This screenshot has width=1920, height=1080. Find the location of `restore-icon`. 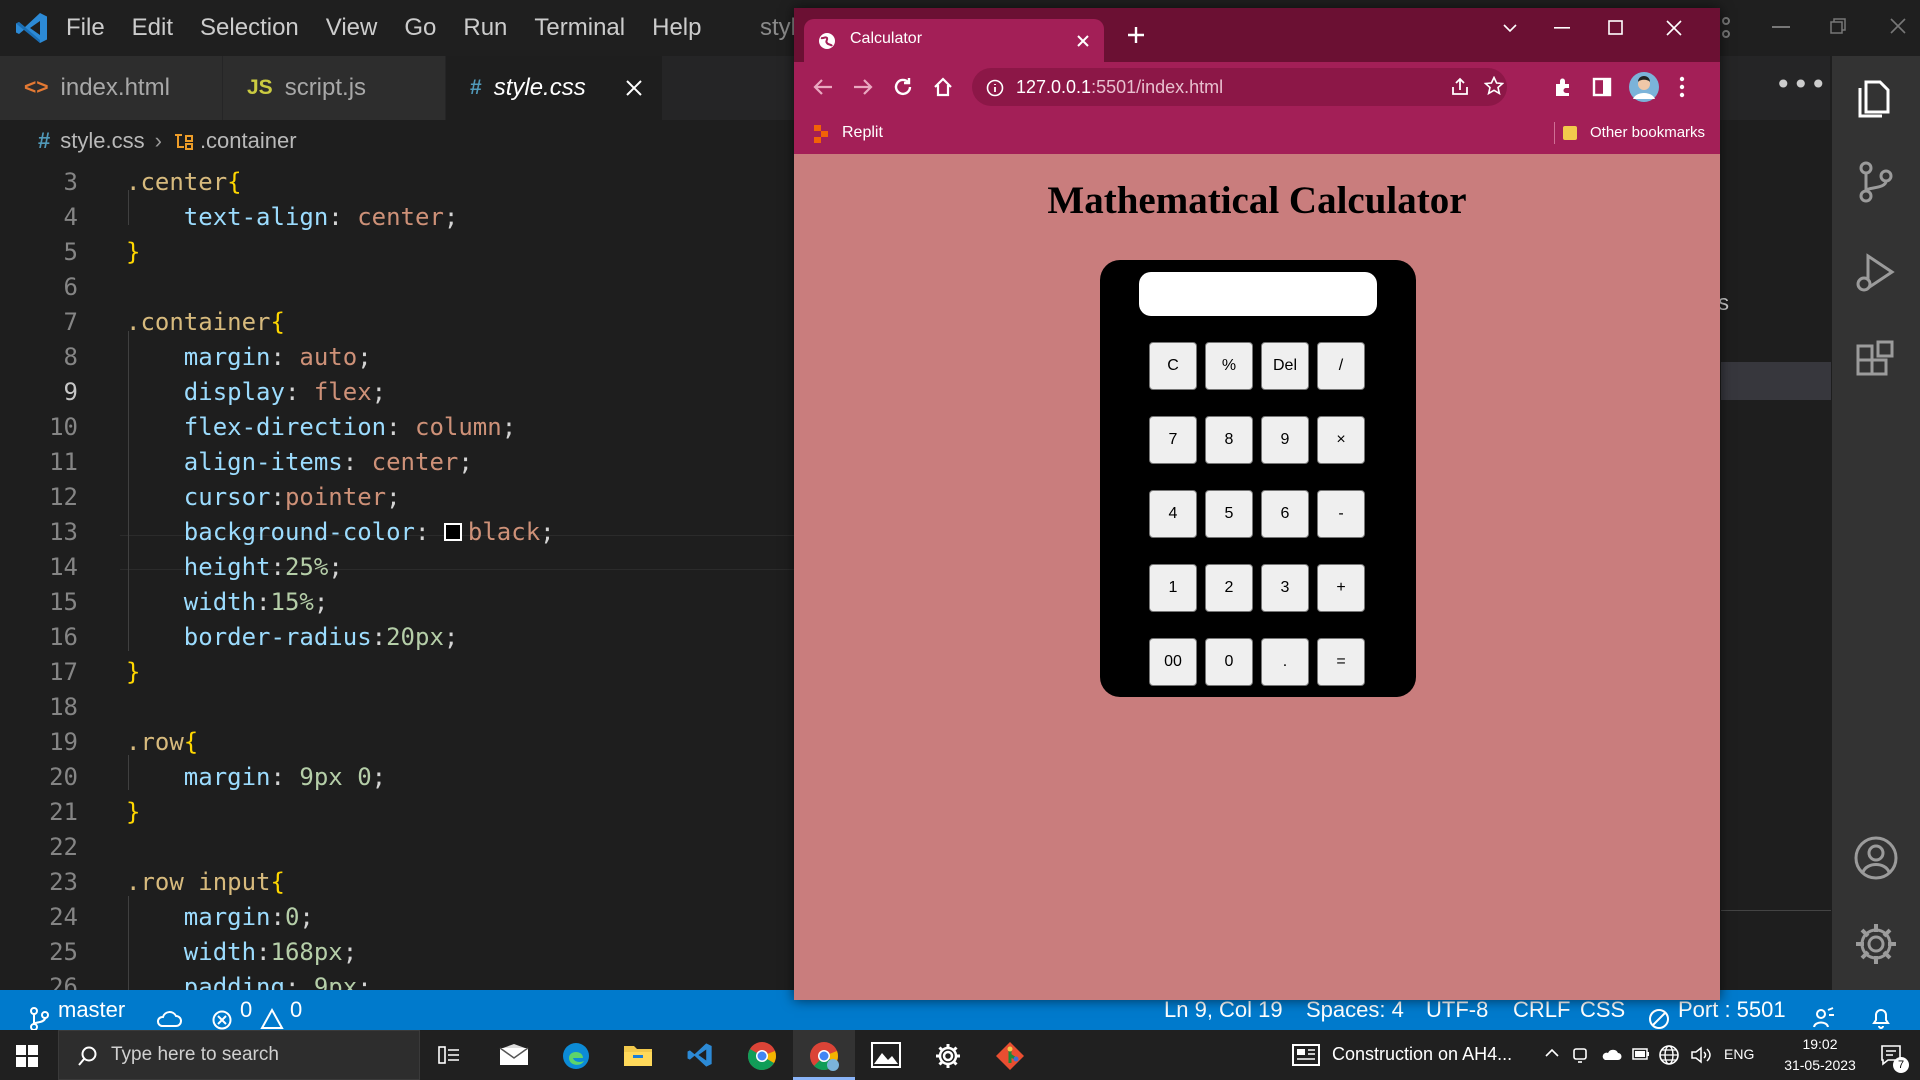

restore-icon is located at coordinates (1838, 26).